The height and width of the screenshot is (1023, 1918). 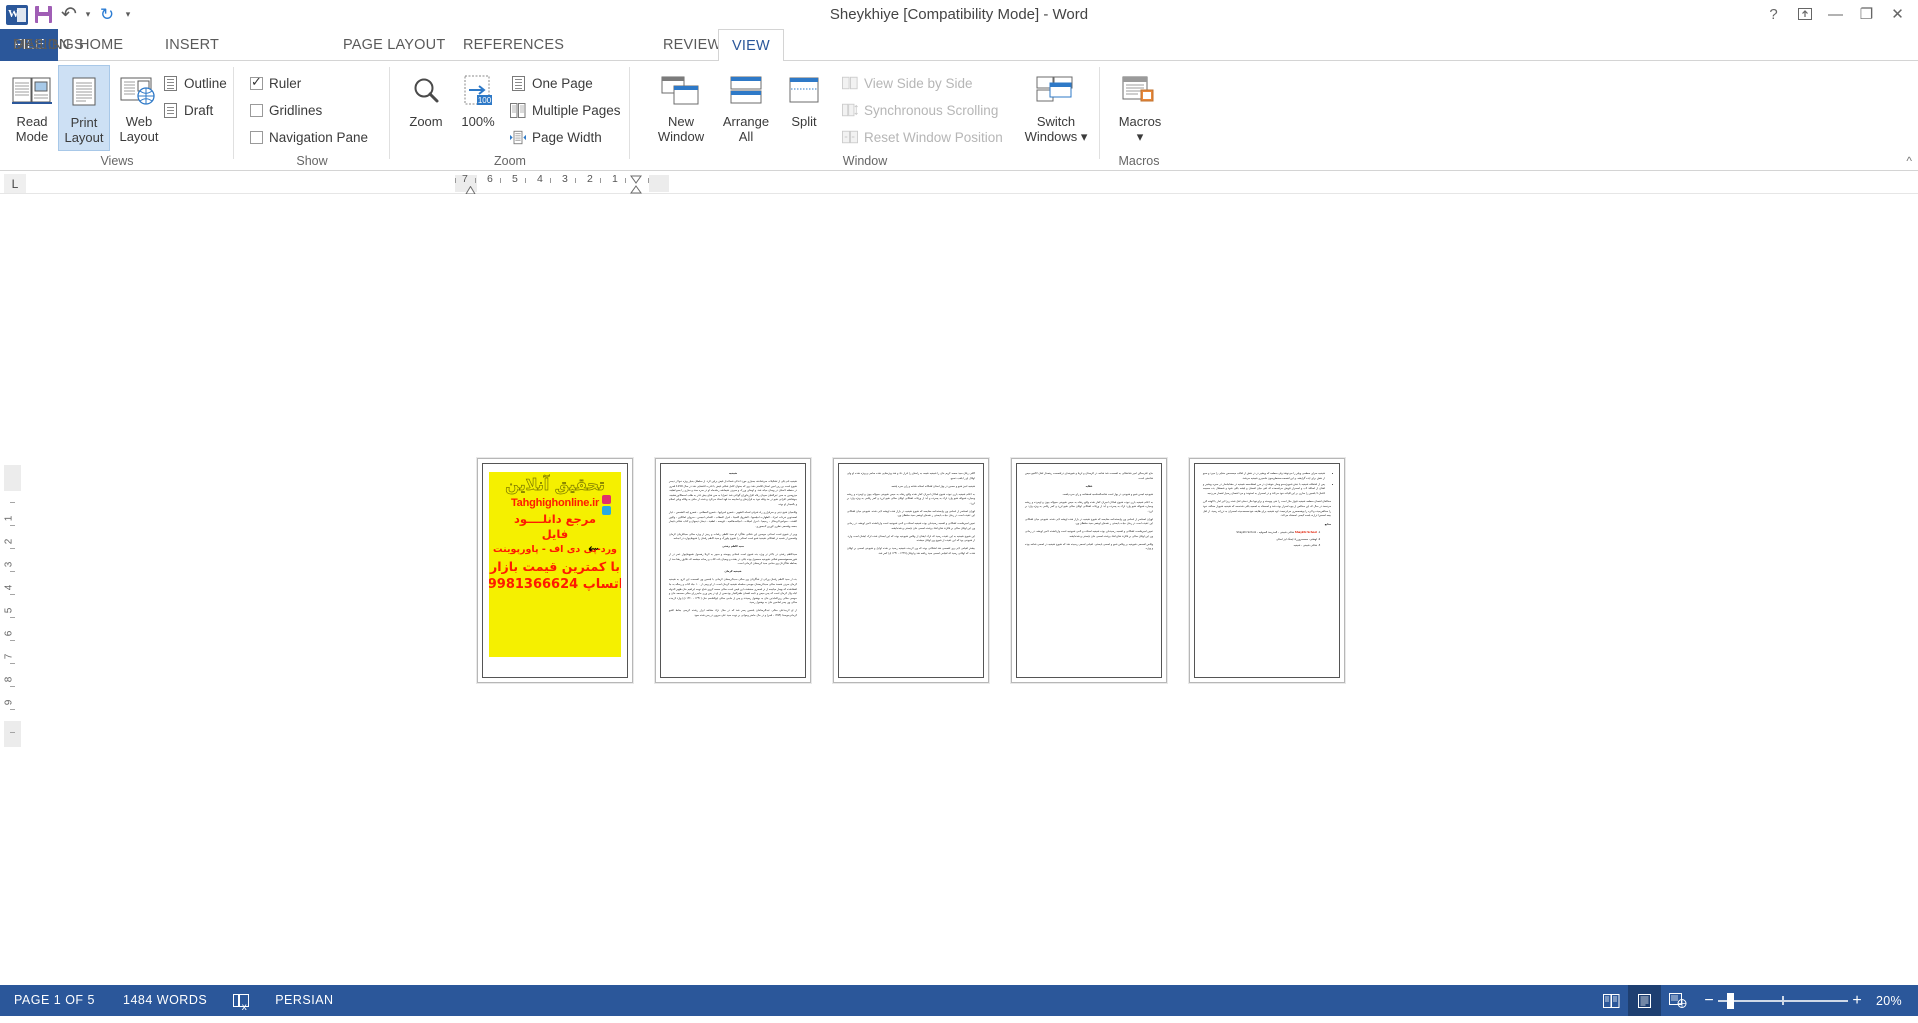 What do you see at coordinates (192, 45) in the screenshot?
I see `tab-insert: INSERT` at bounding box center [192, 45].